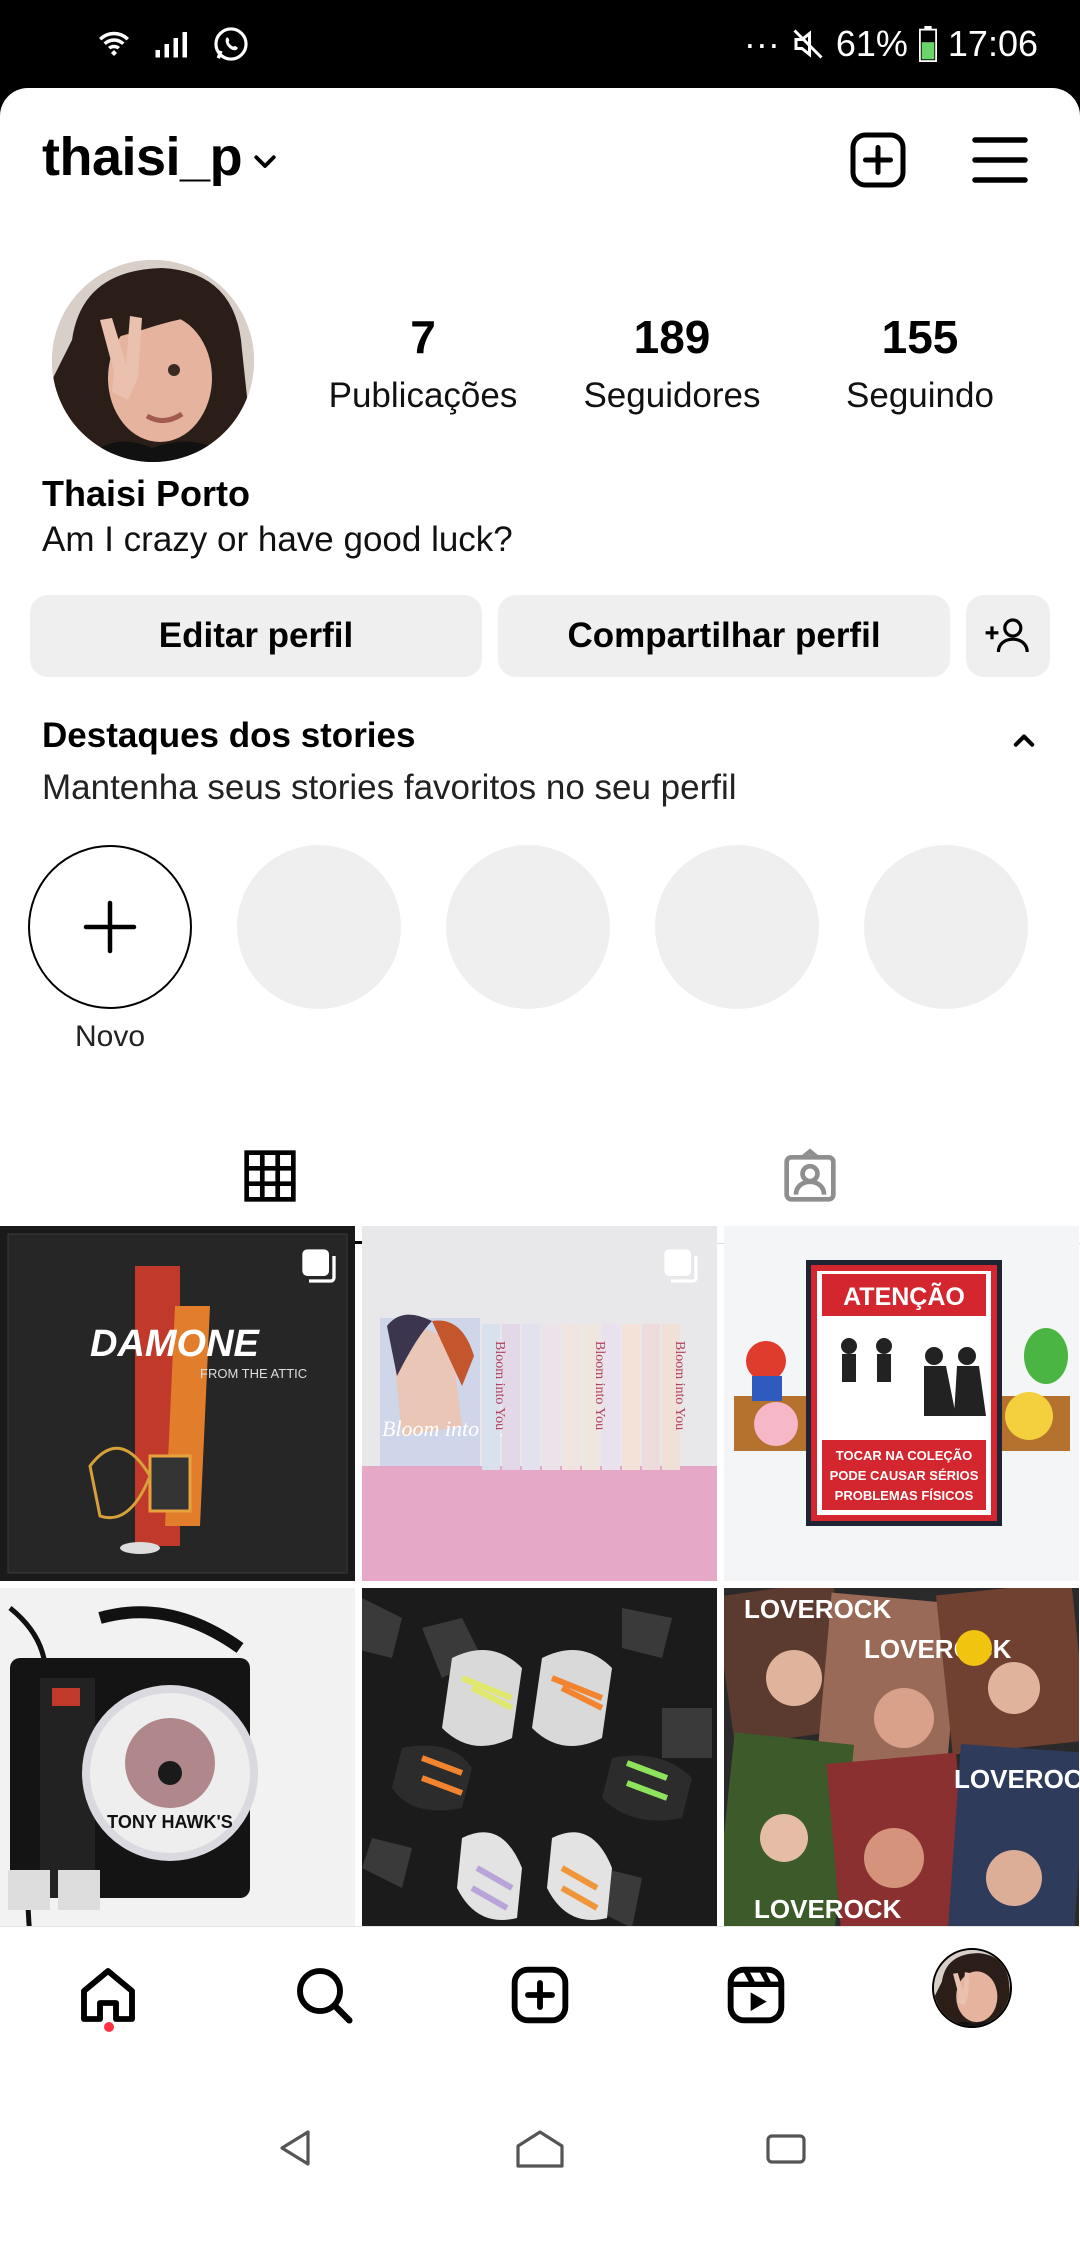  I want to click on profile-name: Thaisi Porto, so click(146, 493).